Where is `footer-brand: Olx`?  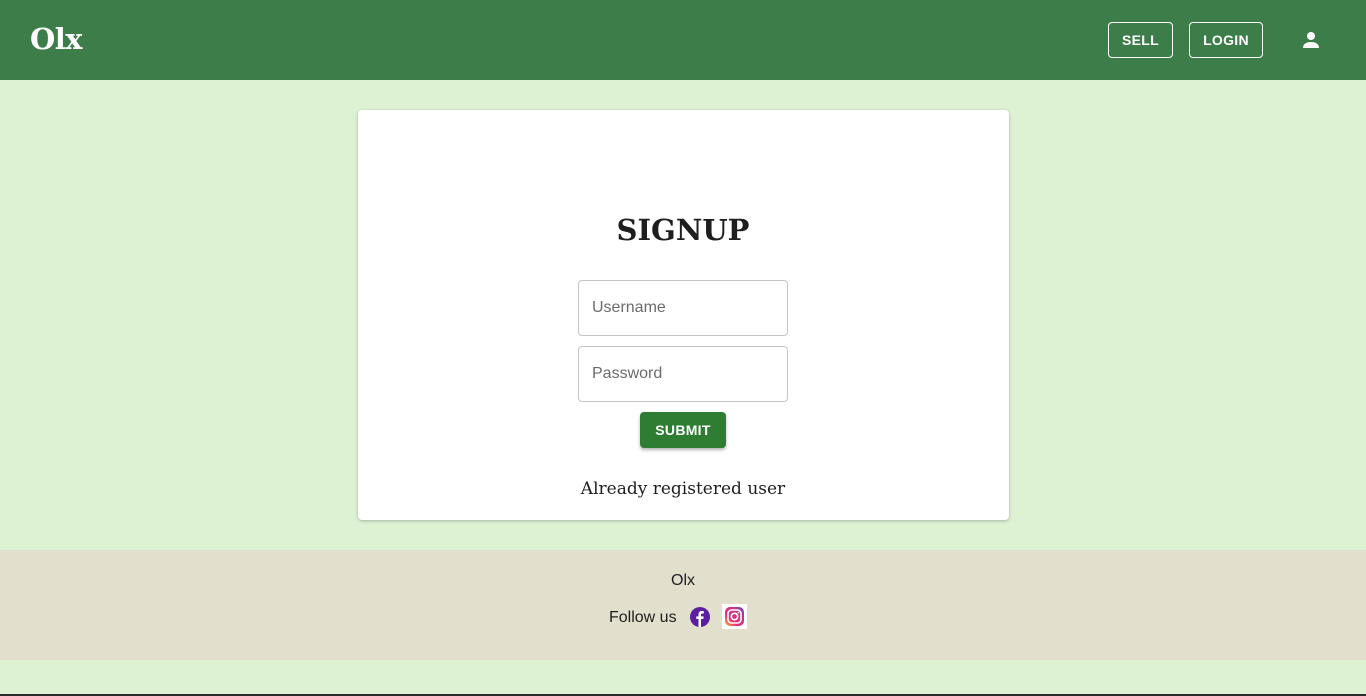
footer-brand: Olx is located at coordinates (683, 580).